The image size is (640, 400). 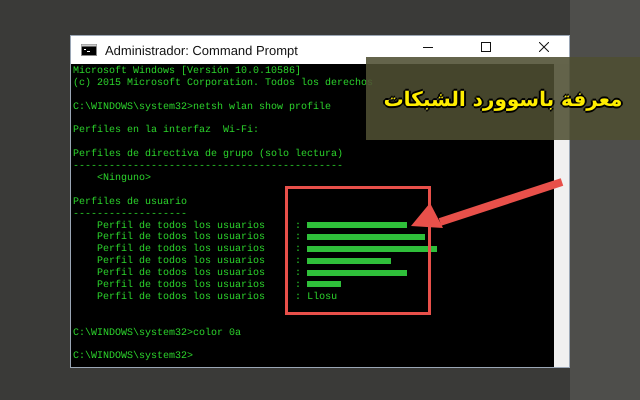 I want to click on console-icon, so click(x=89, y=50).